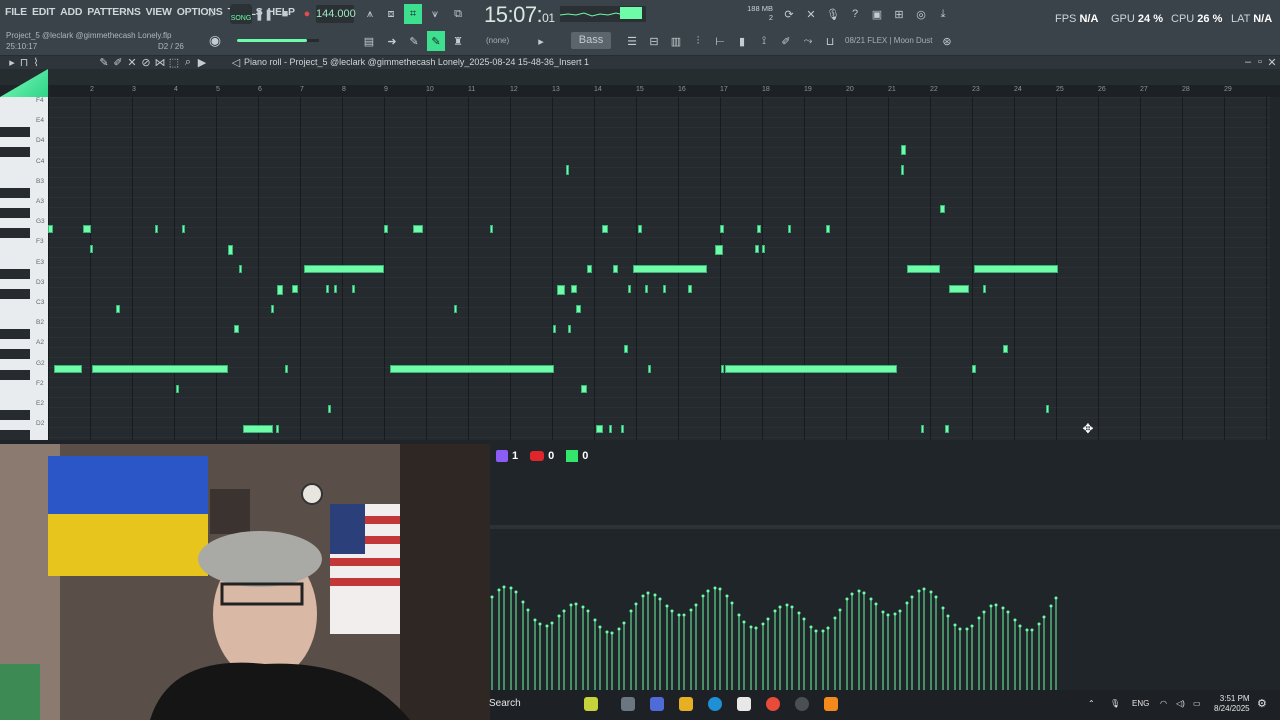 The height and width of the screenshot is (720, 1280). What do you see at coordinates (497, 40) in the screenshot?
I see `channel-none: (none)` at bounding box center [497, 40].